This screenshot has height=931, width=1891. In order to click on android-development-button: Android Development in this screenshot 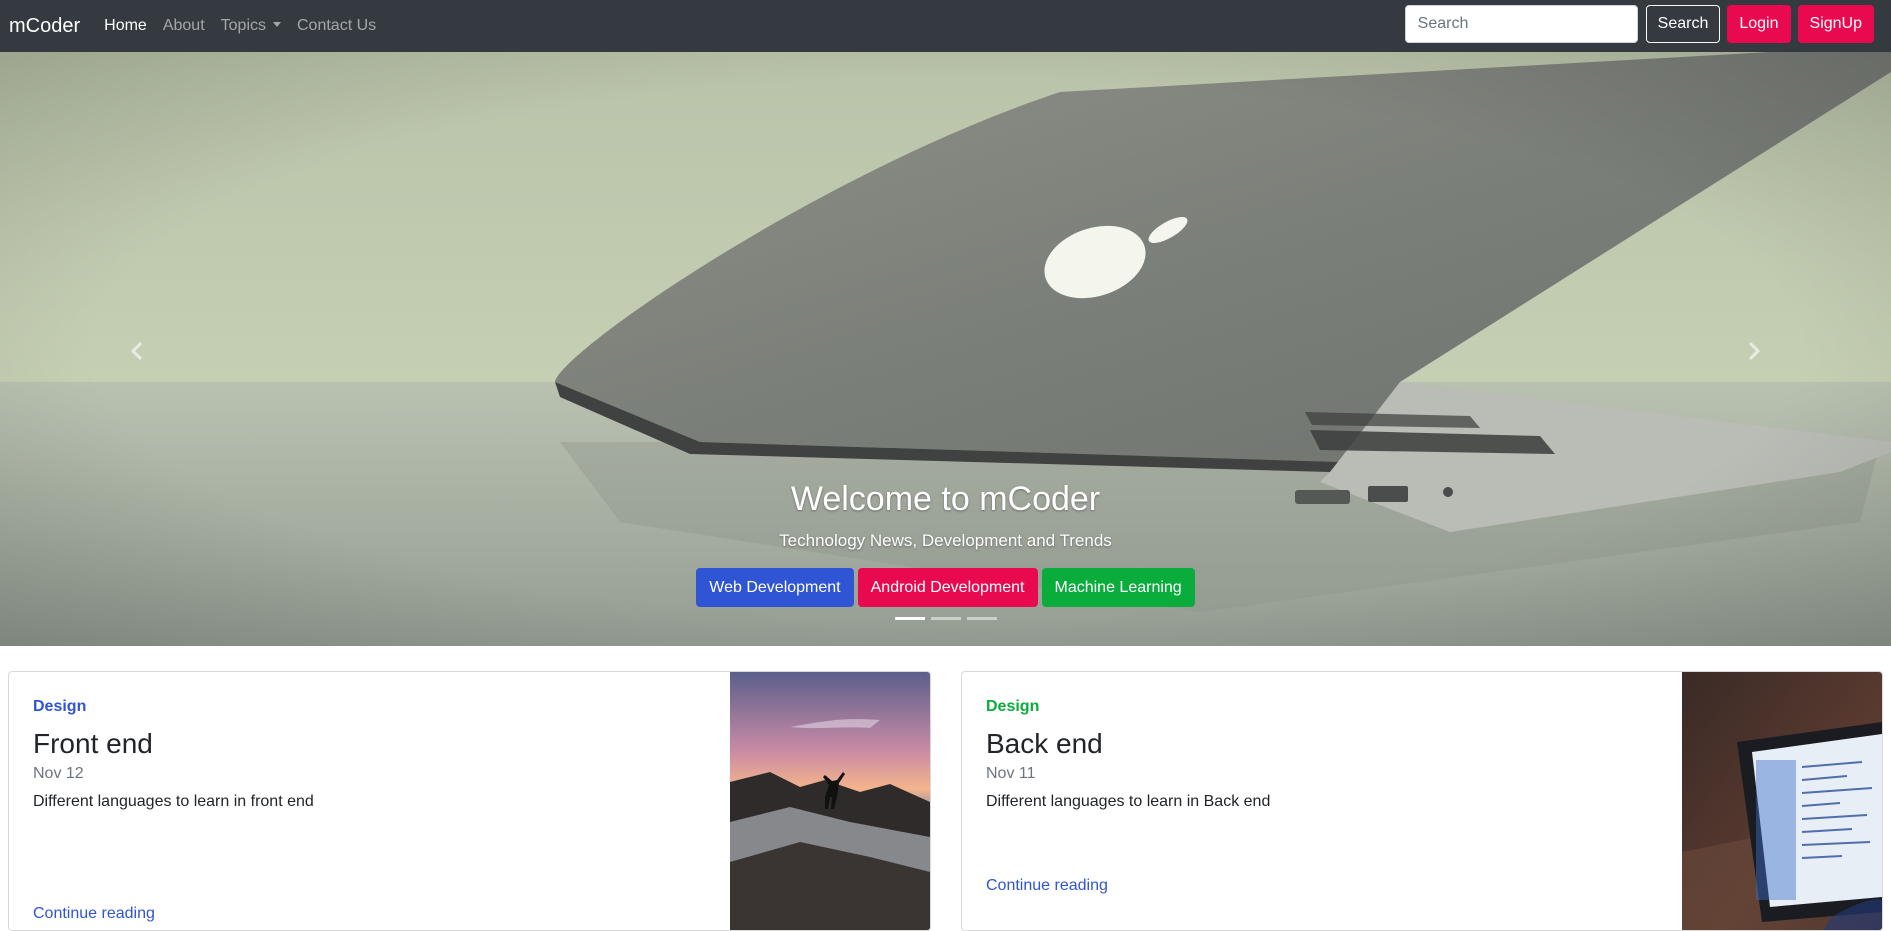, I will do `click(947, 587)`.